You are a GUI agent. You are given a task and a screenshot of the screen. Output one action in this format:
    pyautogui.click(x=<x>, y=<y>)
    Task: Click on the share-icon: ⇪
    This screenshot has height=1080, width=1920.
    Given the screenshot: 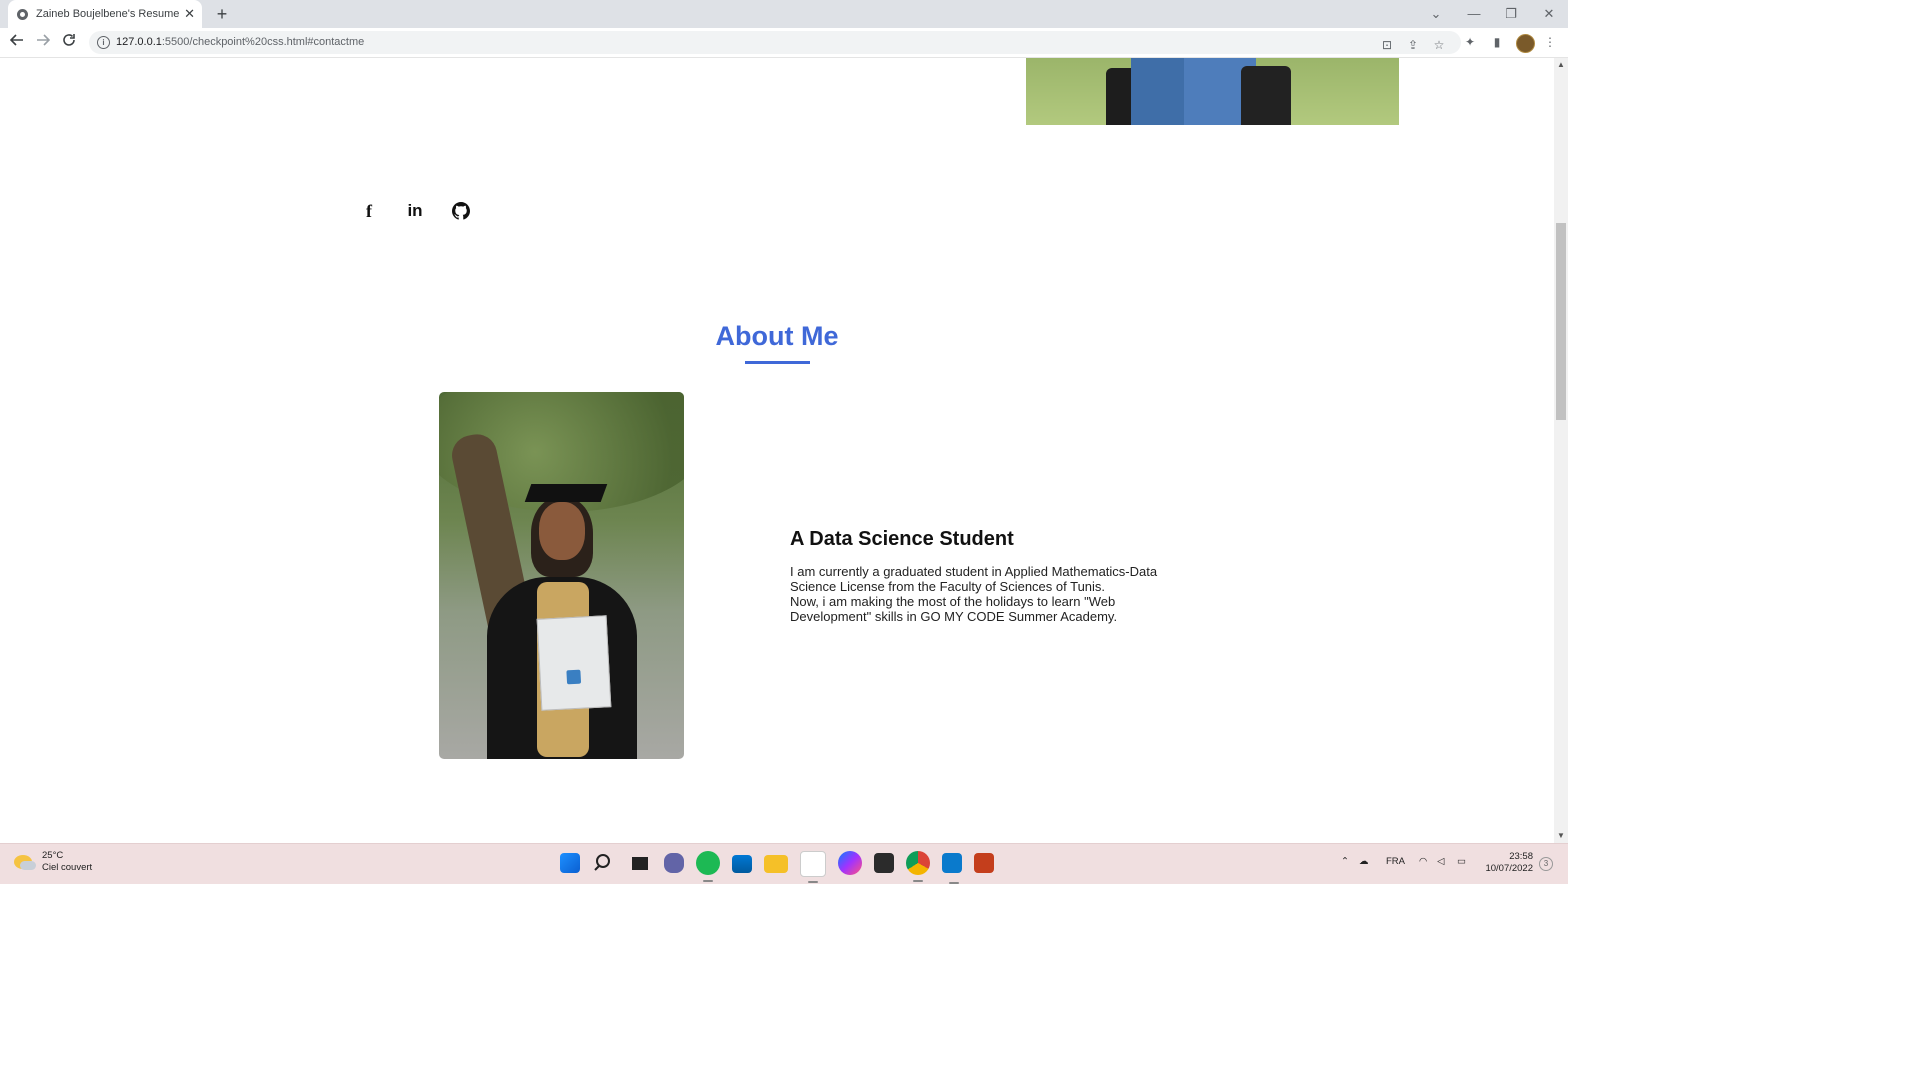 What is the action you would take?
    pyautogui.click(x=1413, y=45)
    